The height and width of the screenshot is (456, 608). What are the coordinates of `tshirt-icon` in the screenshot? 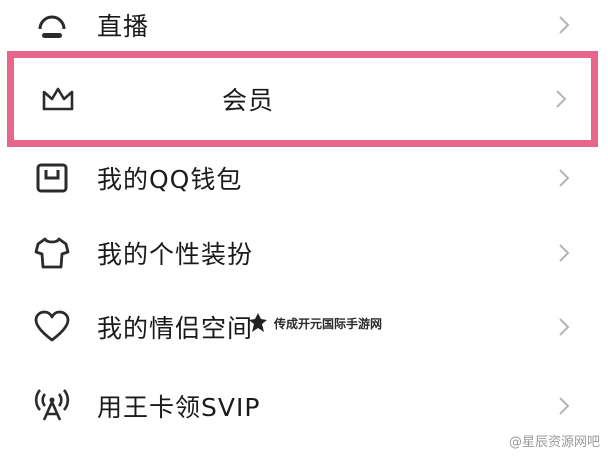 It's located at (52, 253).